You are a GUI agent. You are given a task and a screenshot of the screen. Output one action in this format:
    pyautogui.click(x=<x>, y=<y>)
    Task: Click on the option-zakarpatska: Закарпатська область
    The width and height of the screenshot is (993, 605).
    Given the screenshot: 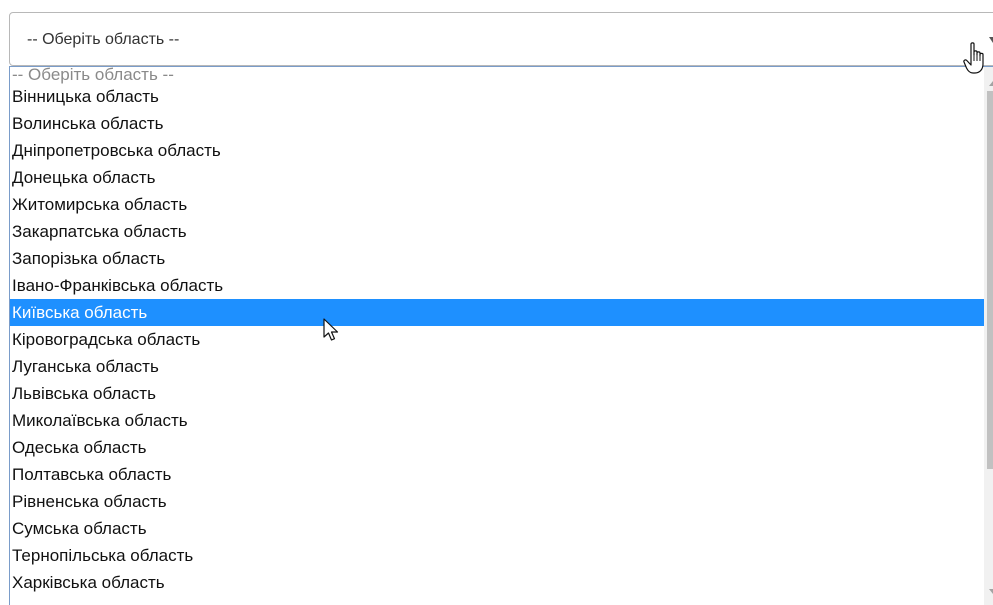 What is the action you would take?
    pyautogui.click(x=497, y=231)
    